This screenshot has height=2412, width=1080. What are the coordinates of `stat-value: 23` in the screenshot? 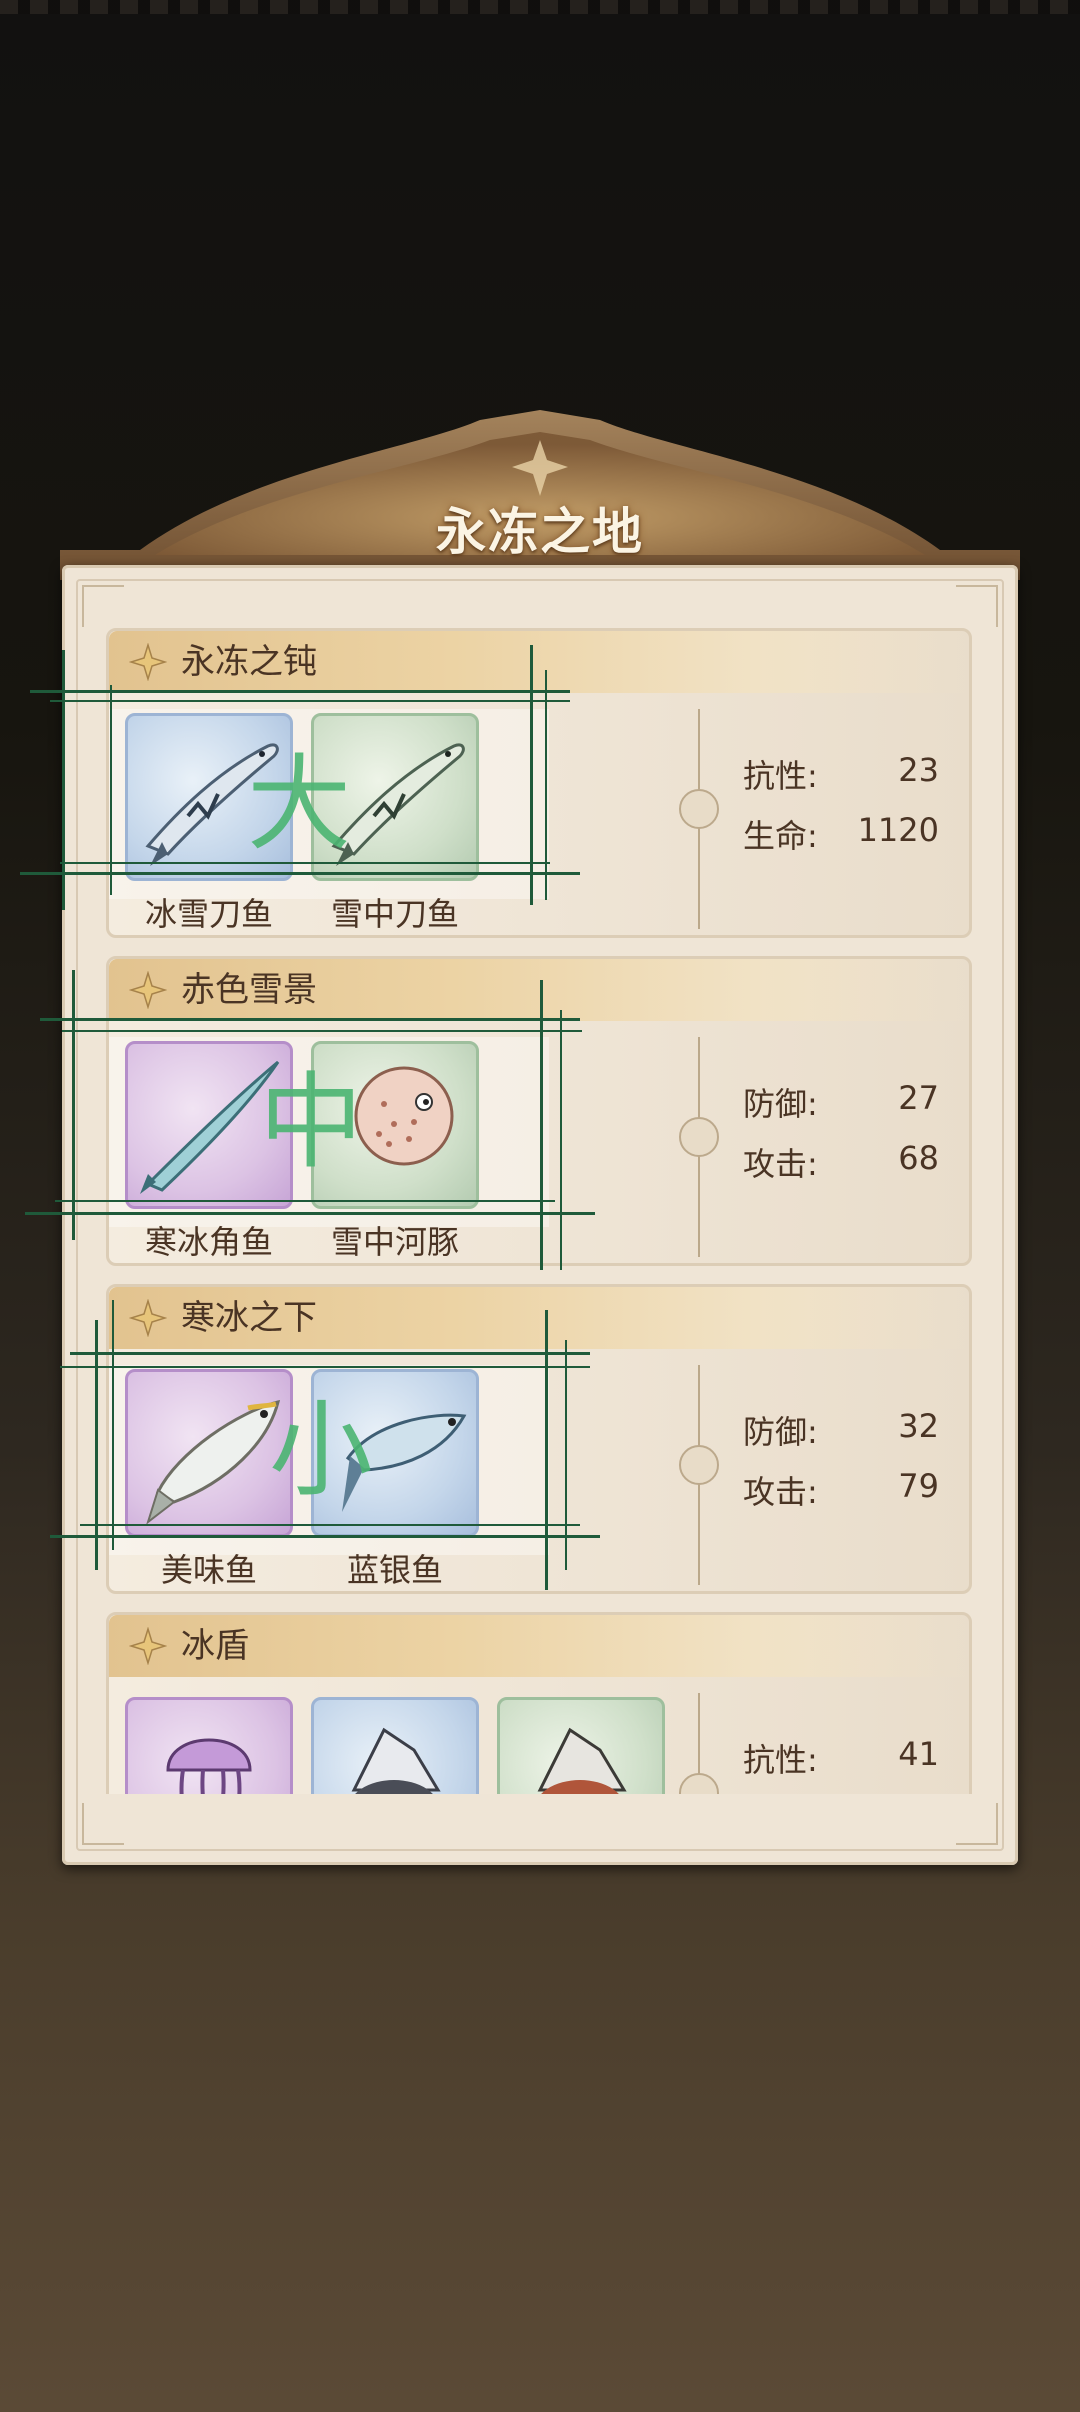 It's located at (918, 770).